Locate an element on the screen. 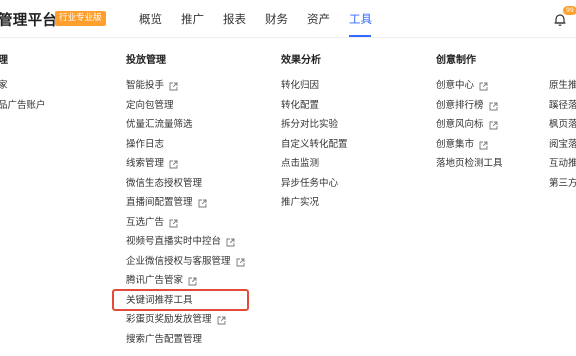 The height and width of the screenshot is (356, 576). menu-column-landing-pages: 原生推 蹊径落 枫页落 阅宝落 互动推 第三方 is located at coordinates (562, 125).